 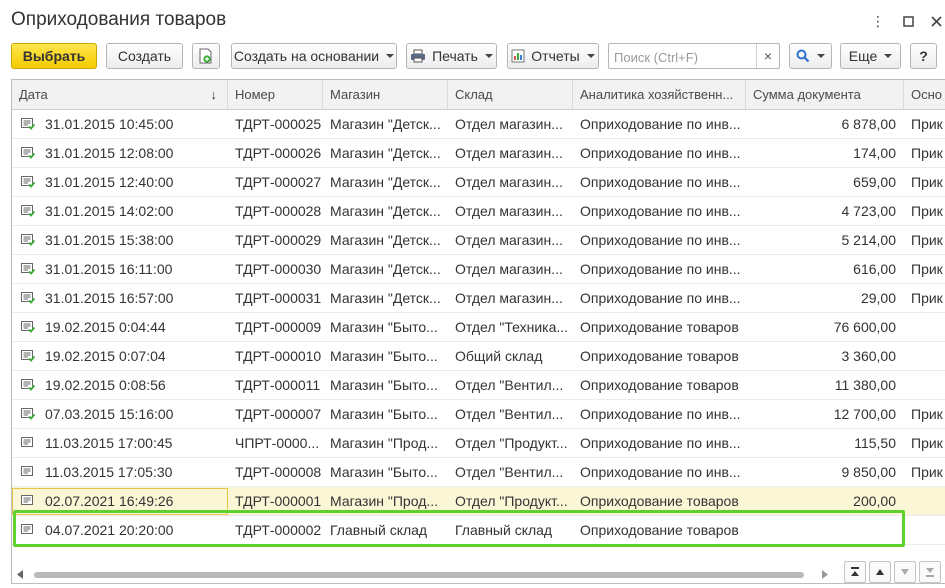 What do you see at coordinates (880, 572) in the screenshot?
I see `scroll-up-icon` at bounding box center [880, 572].